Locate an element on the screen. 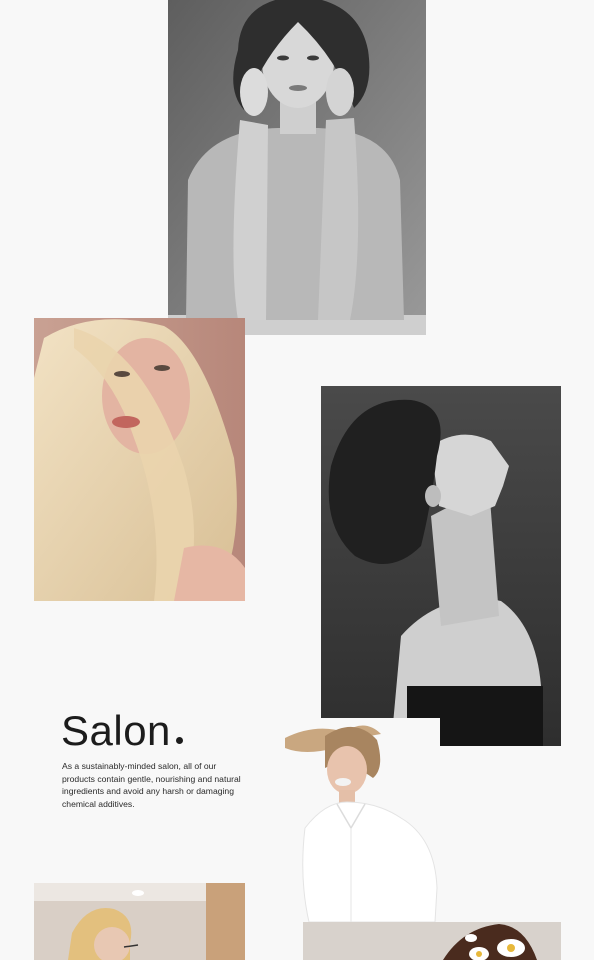  salon-interior-photo is located at coordinates (139, 921).